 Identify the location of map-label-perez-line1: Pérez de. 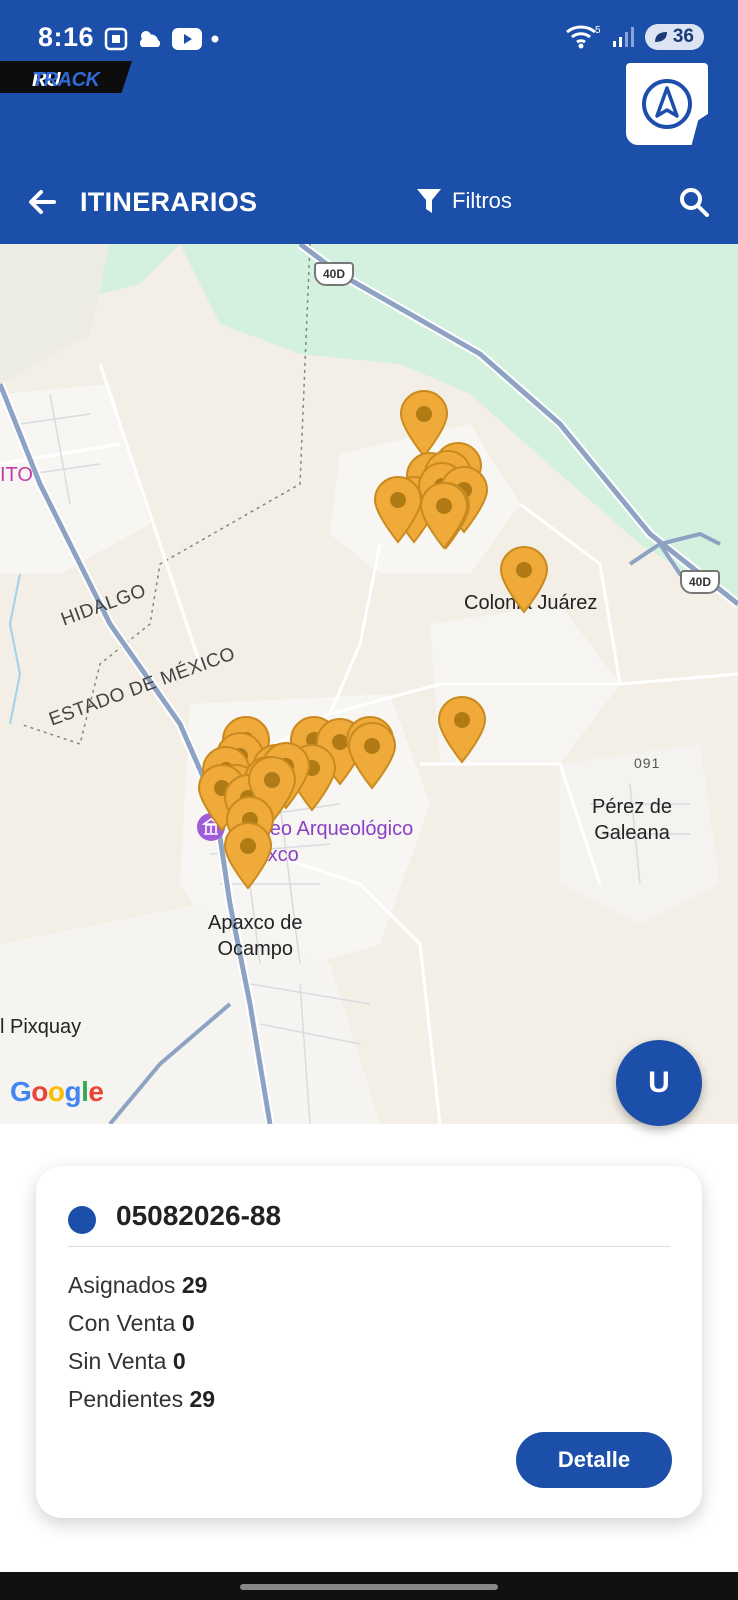
(632, 807).